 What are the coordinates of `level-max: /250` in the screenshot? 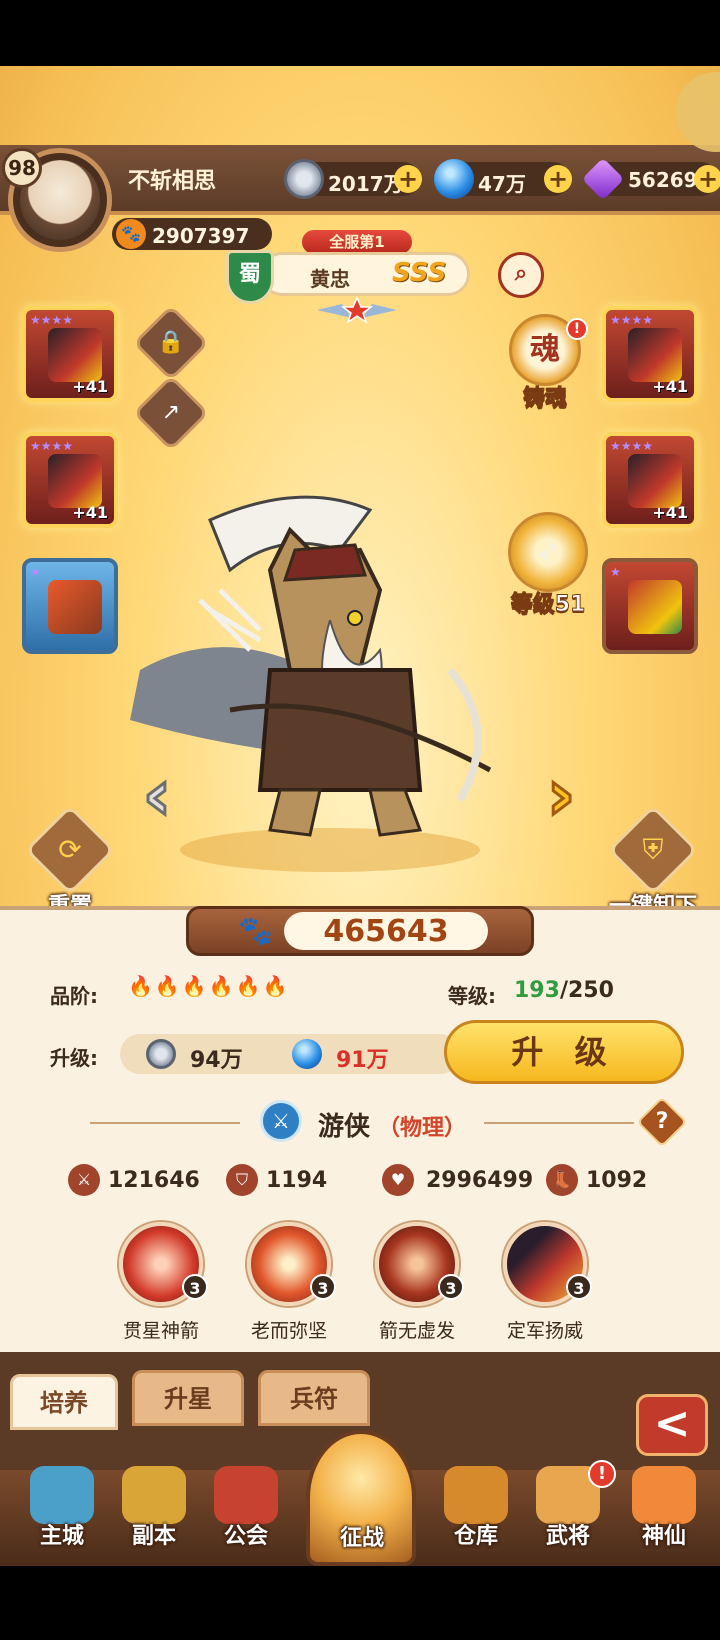 It's located at (586, 990).